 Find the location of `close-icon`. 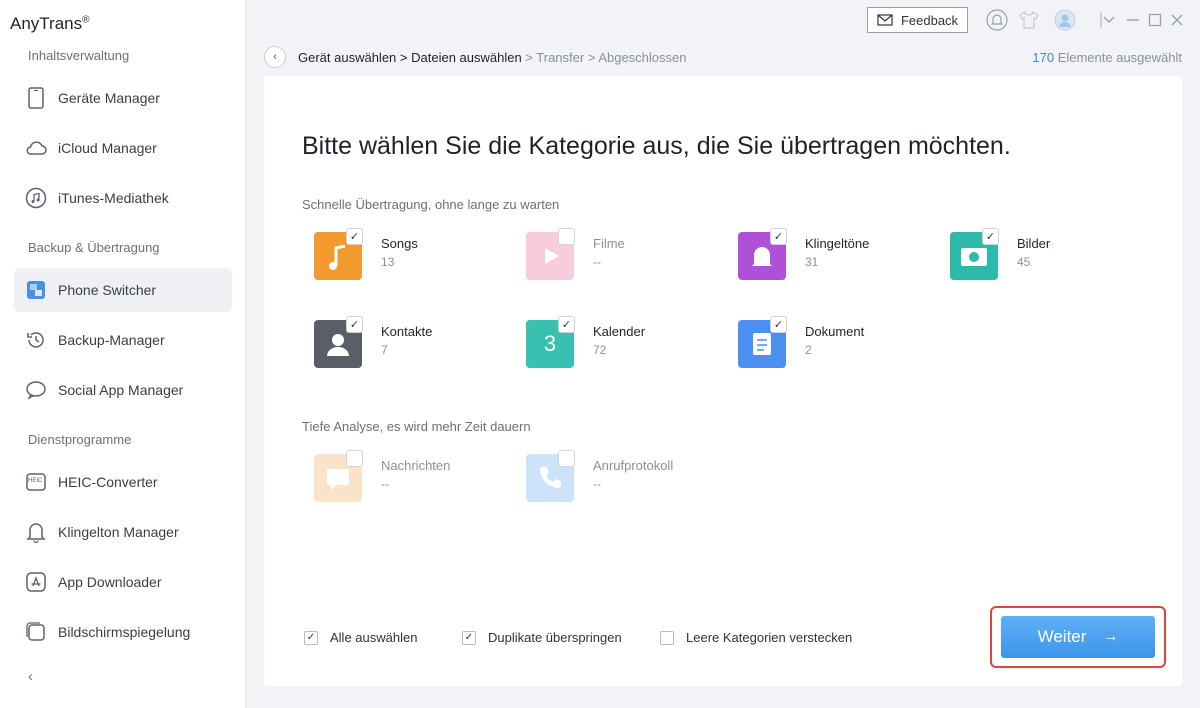

close-icon is located at coordinates (1177, 20).